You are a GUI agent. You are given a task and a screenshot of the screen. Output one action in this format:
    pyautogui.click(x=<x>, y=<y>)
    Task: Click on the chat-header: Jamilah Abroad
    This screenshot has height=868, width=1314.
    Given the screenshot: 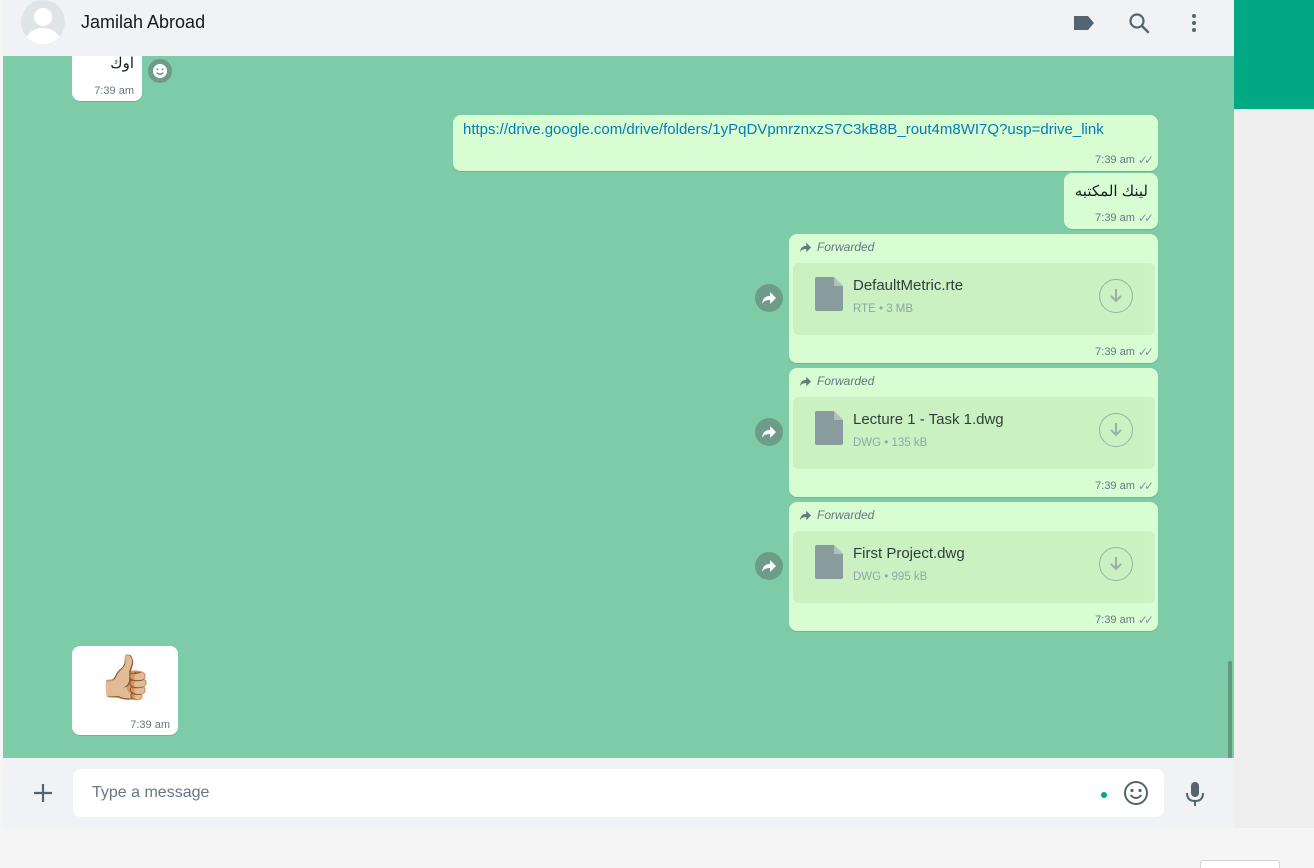 What is the action you would take?
    pyautogui.click(x=618, y=28)
    